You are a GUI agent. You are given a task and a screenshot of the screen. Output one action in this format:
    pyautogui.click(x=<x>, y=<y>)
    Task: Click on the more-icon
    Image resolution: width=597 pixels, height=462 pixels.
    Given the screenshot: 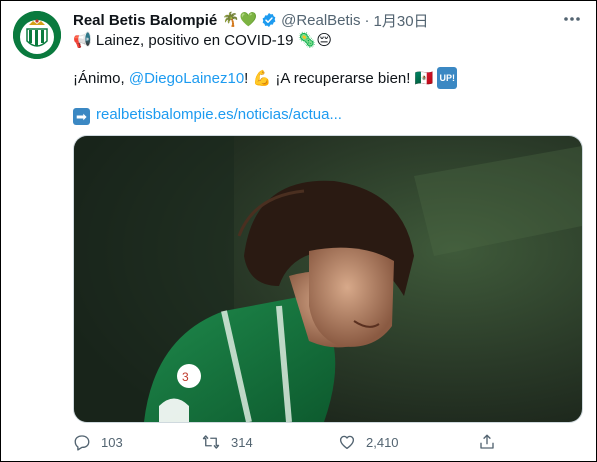 What is the action you would take?
    pyautogui.click(x=572, y=19)
    